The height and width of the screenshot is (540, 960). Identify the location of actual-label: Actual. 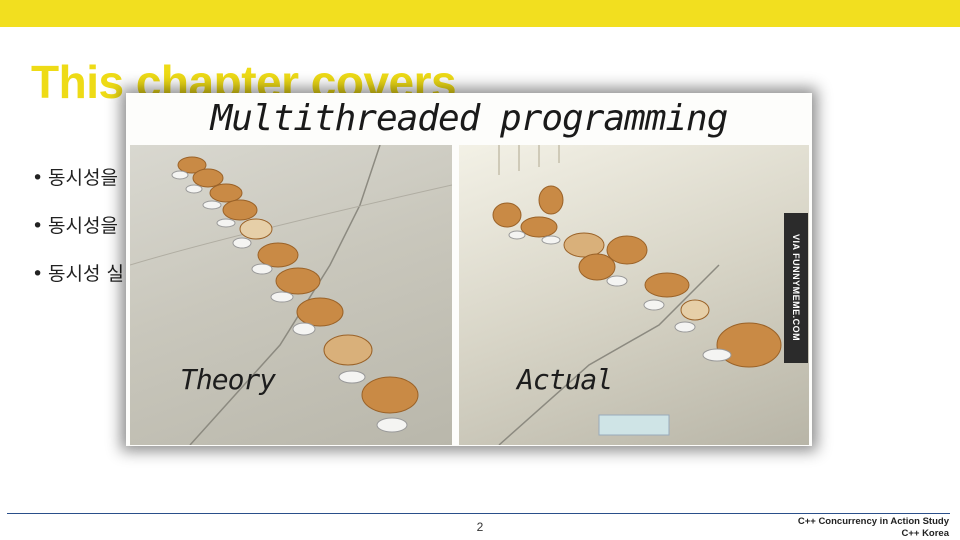
(565, 379).